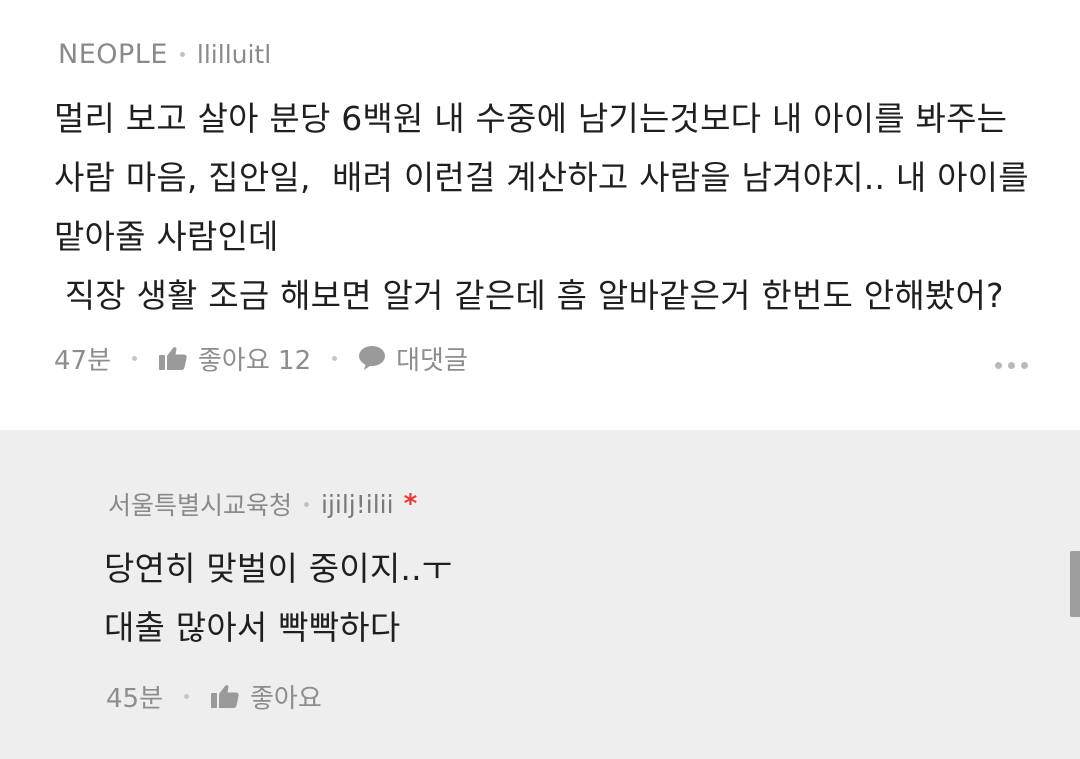 The height and width of the screenshot is (759, 1080). Describe the element at coordinates (357, 504) in the screenshot. I see `reply-username: ijilj!ilii` at that location.